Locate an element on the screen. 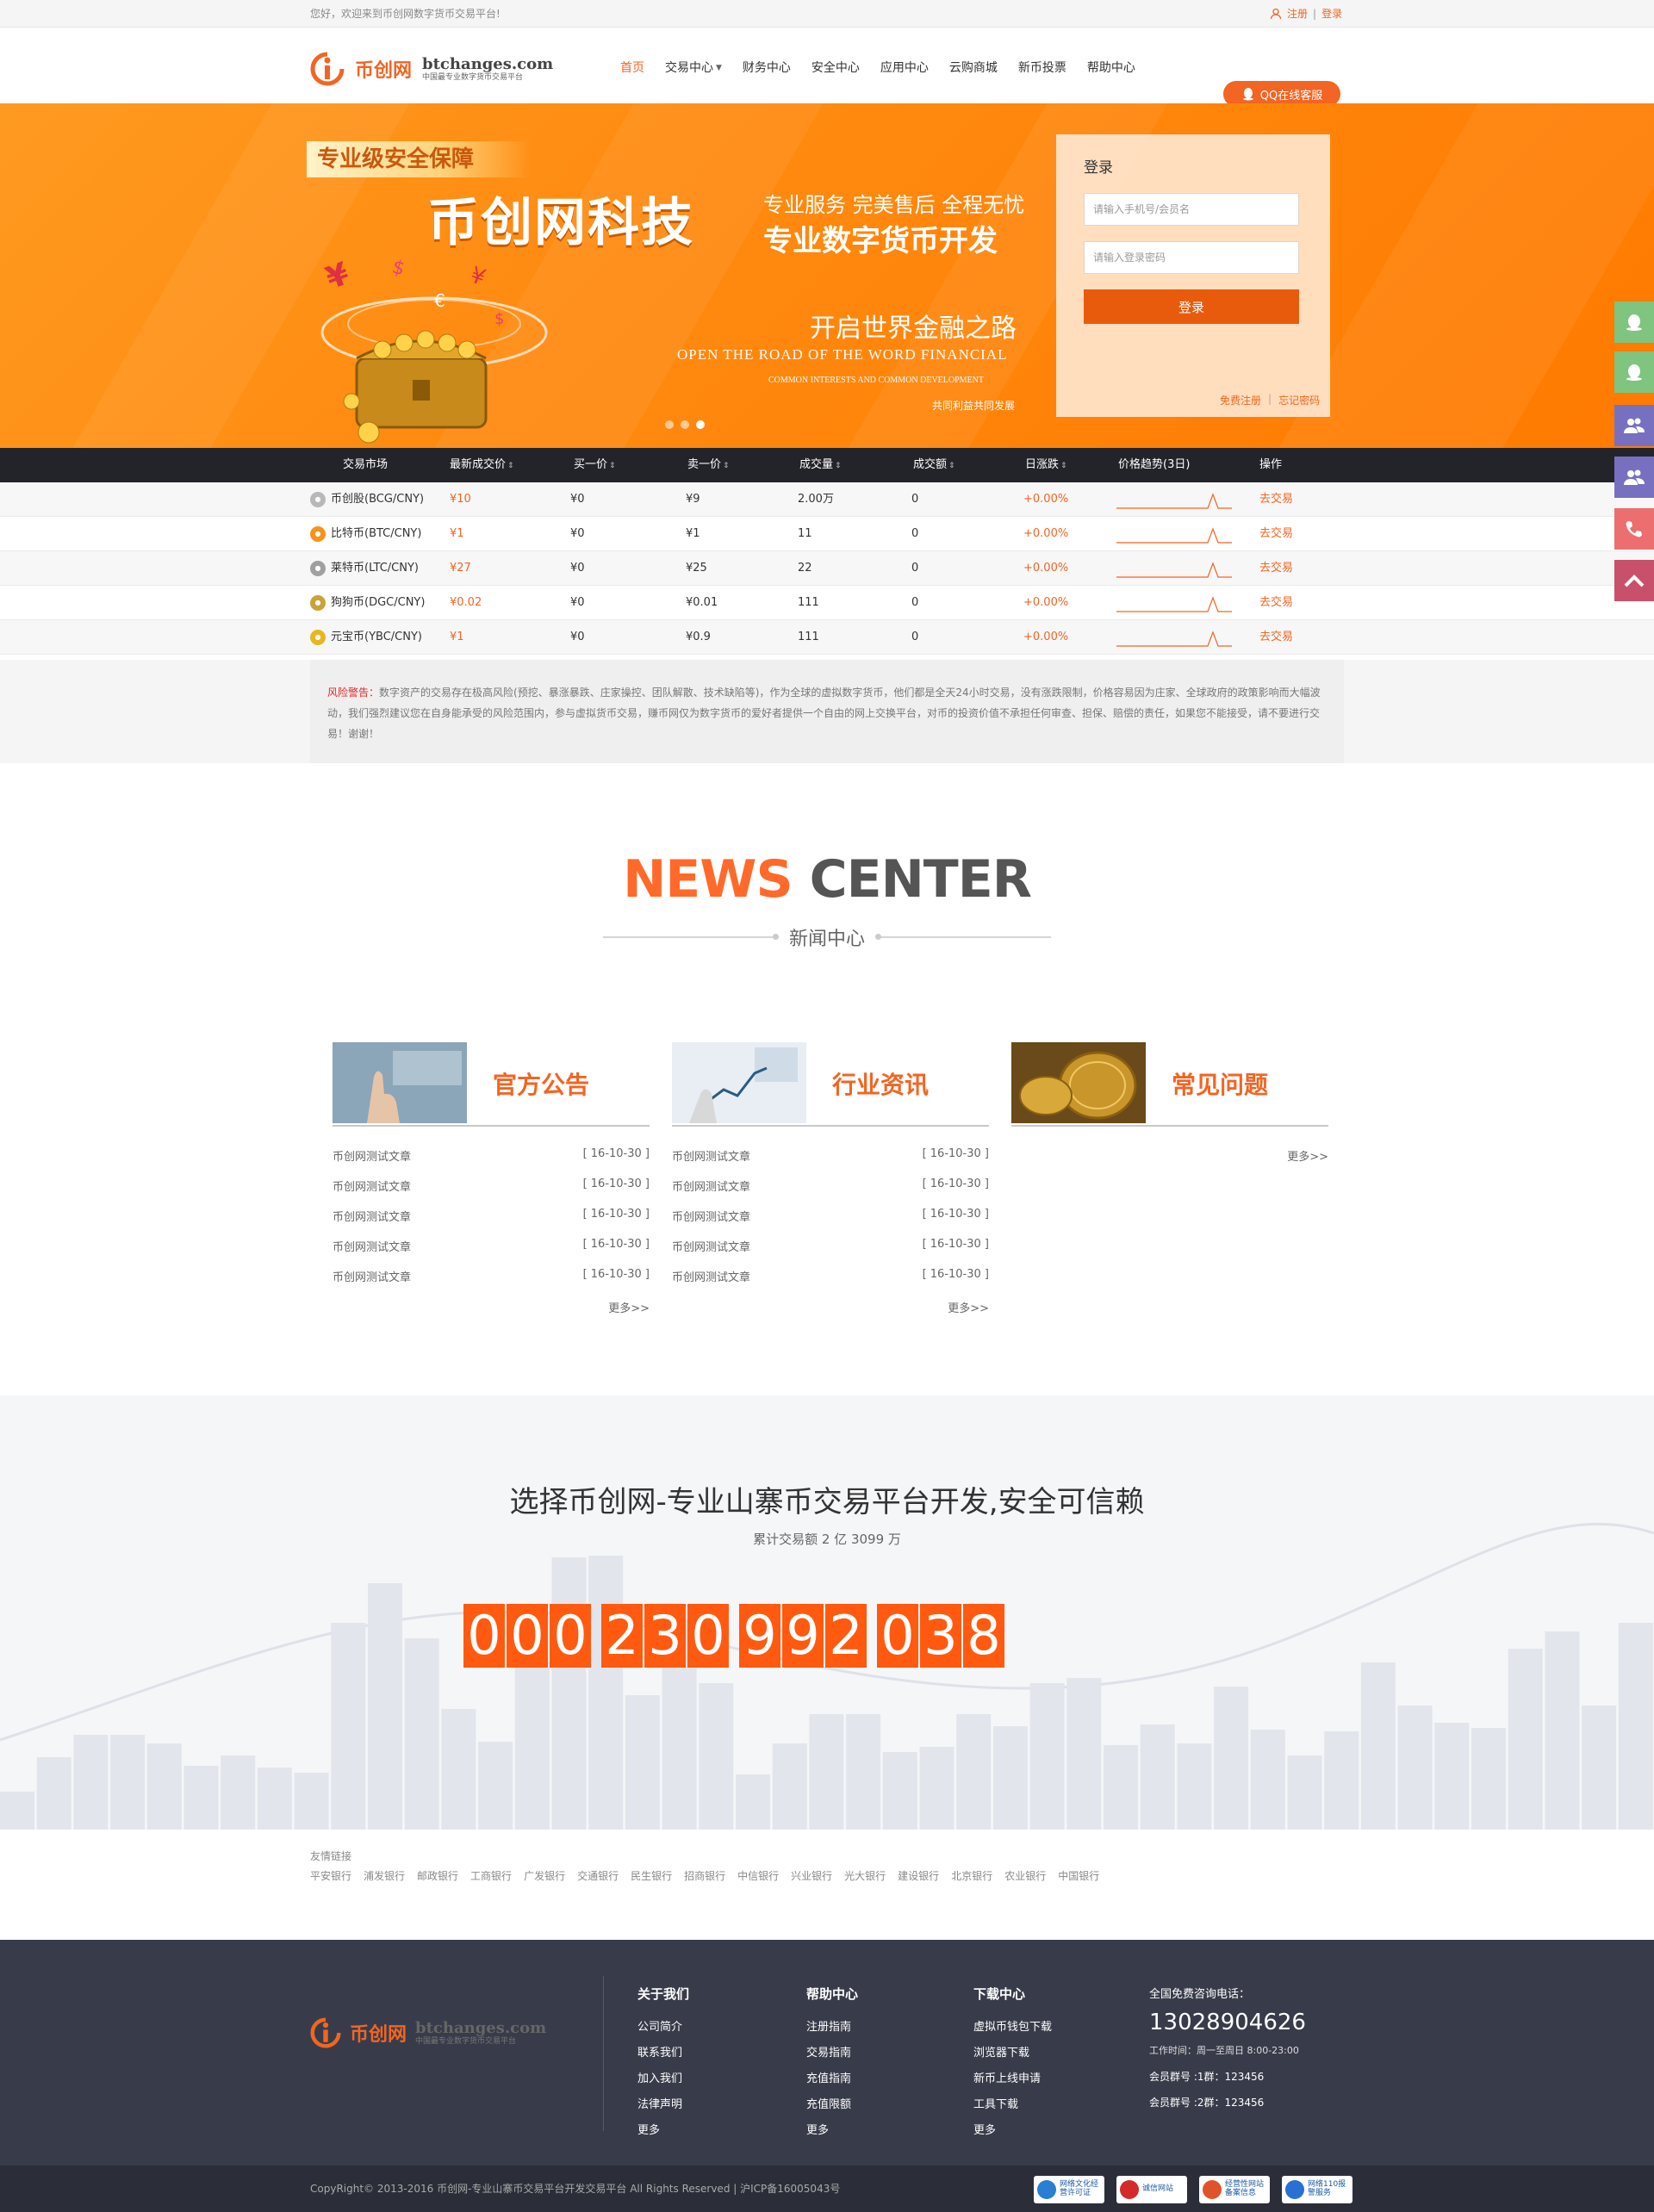  coin-label: 狗狗币(DGC/CNY) is located at coordinates (378, 603).